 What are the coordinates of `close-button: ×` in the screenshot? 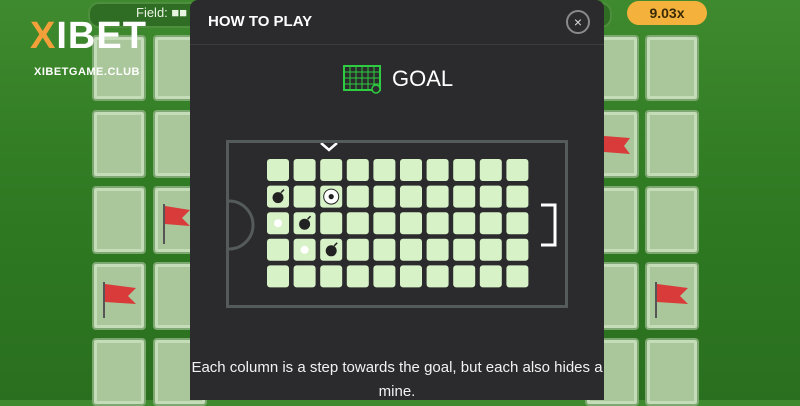 It's located at (578, 22).